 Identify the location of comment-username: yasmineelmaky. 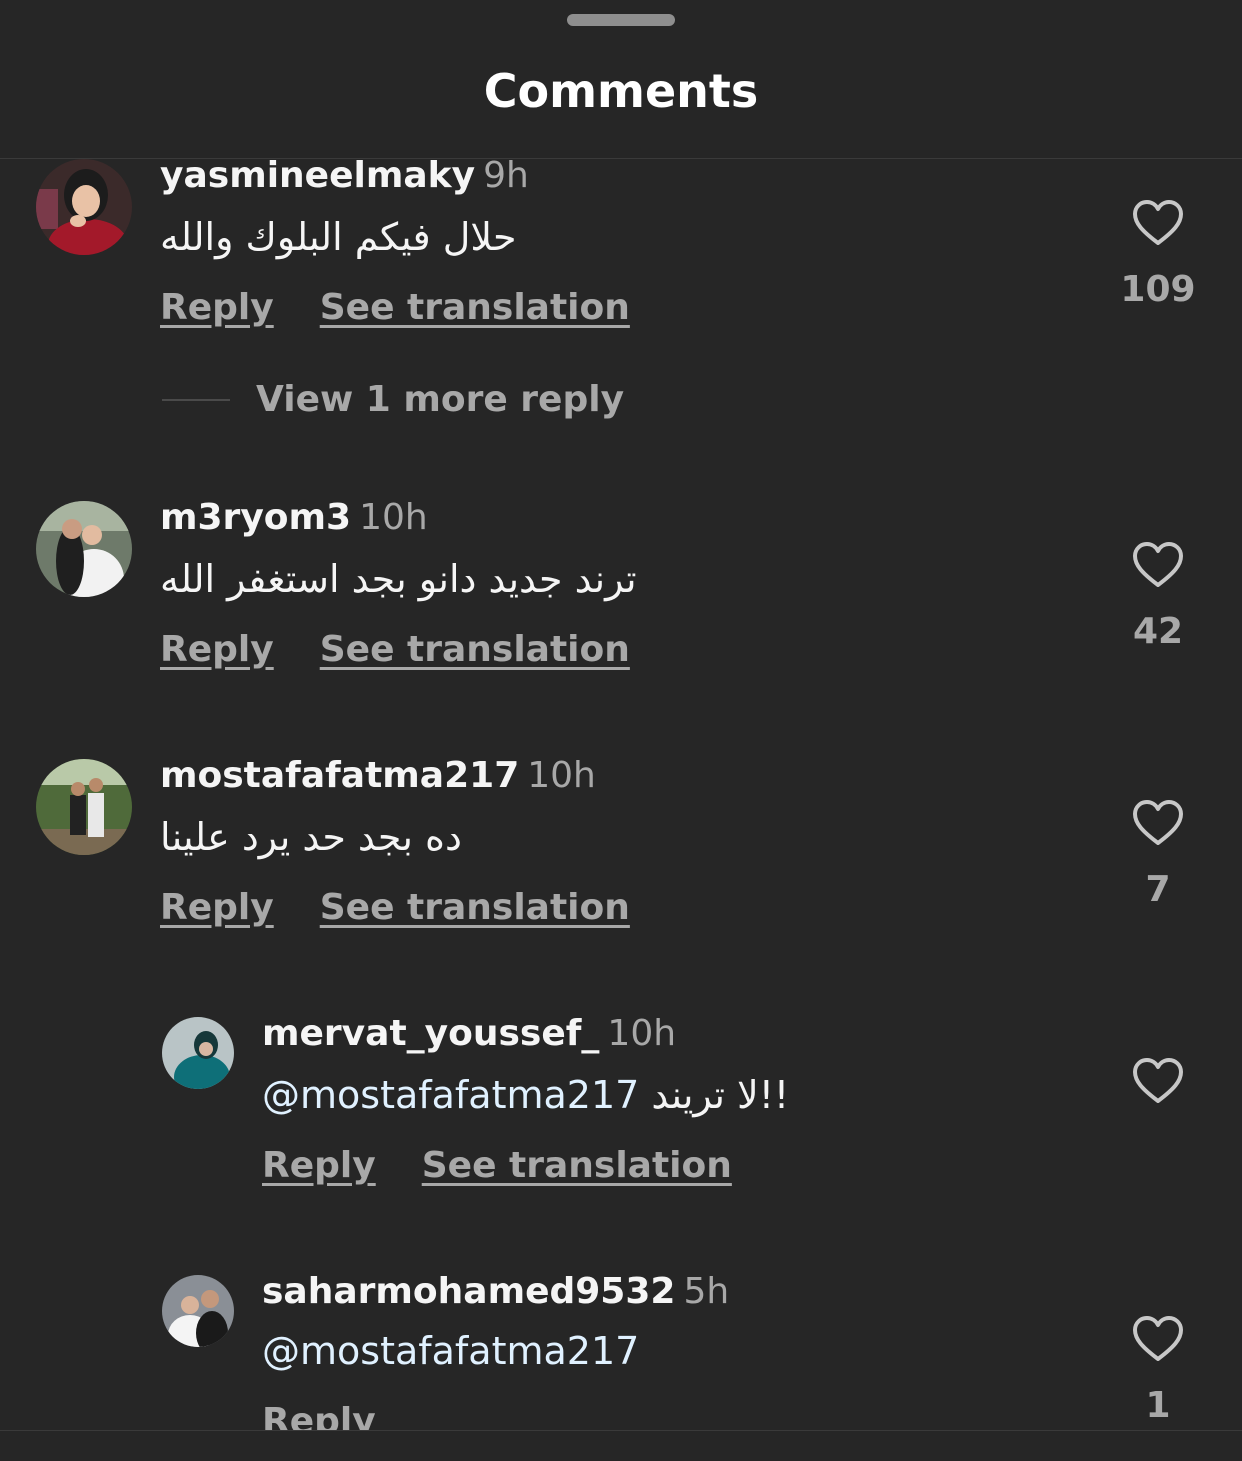
(317, 177).